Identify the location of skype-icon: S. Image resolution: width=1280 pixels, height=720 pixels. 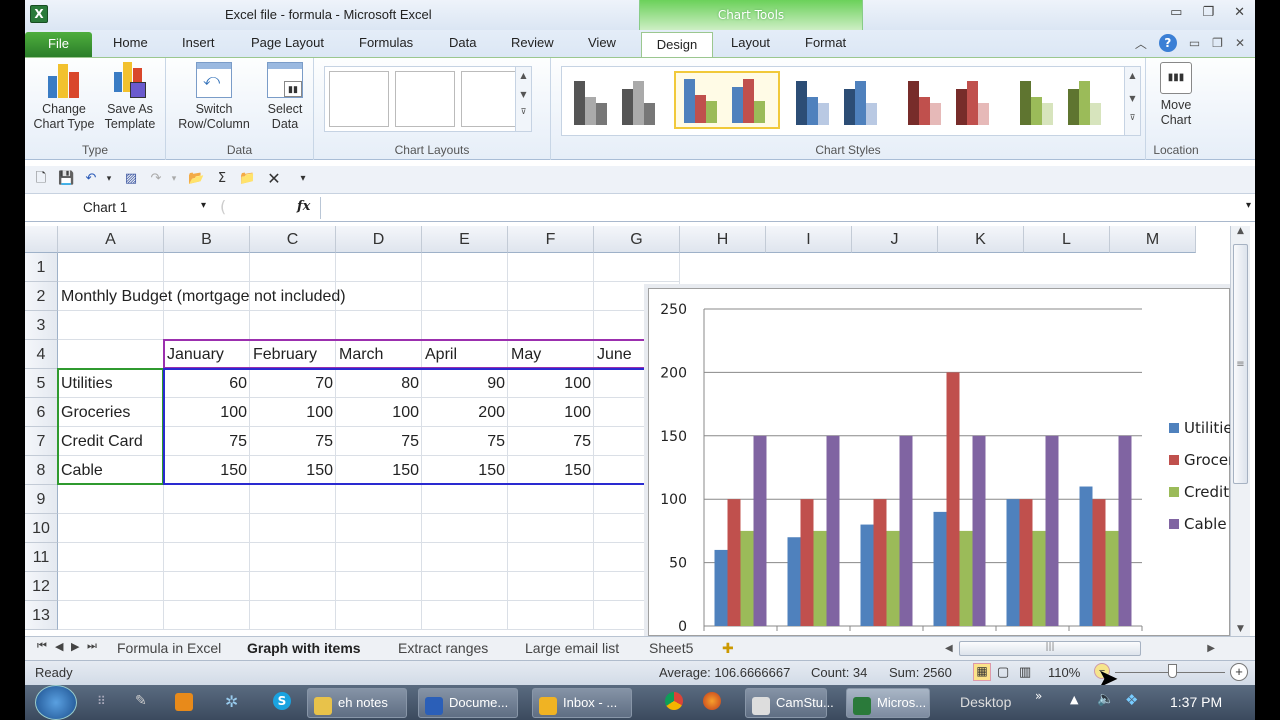
(282, 701).